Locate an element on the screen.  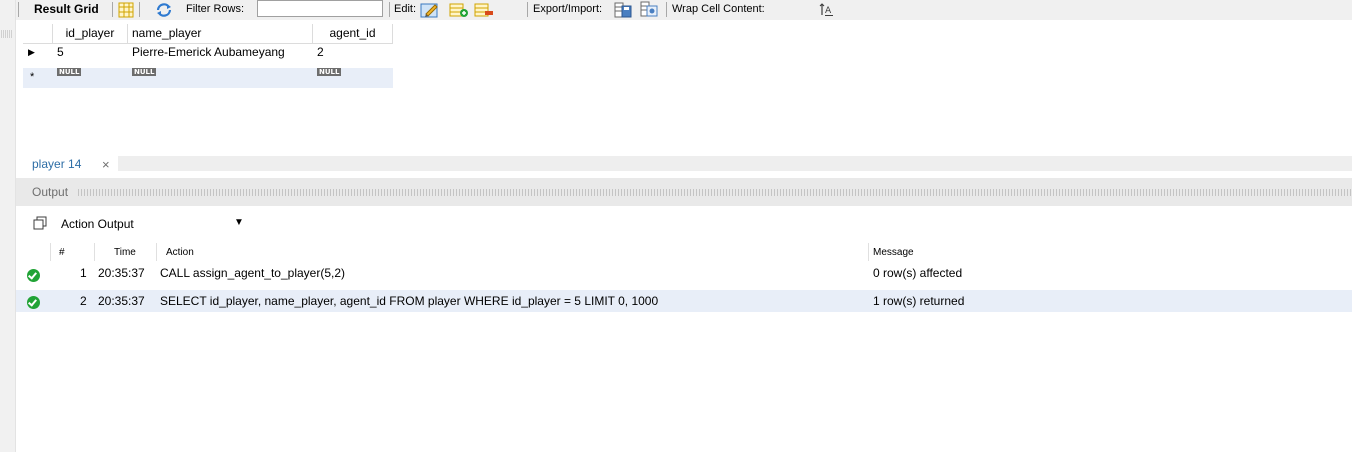
column-header-agent-id: agent_id is located at coordinates (353, 34).